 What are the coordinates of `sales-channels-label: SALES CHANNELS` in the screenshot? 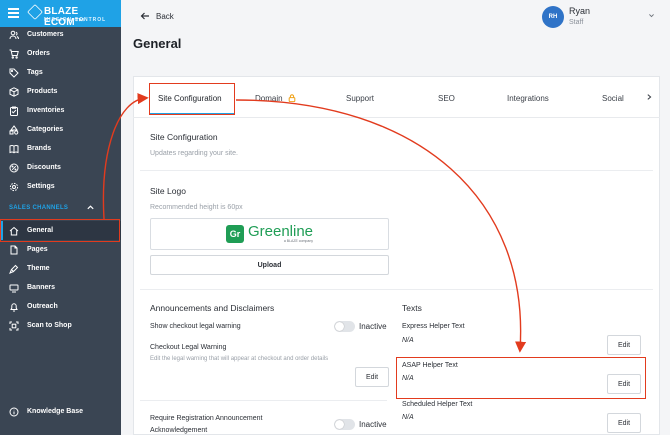 It's located at (39, 208).